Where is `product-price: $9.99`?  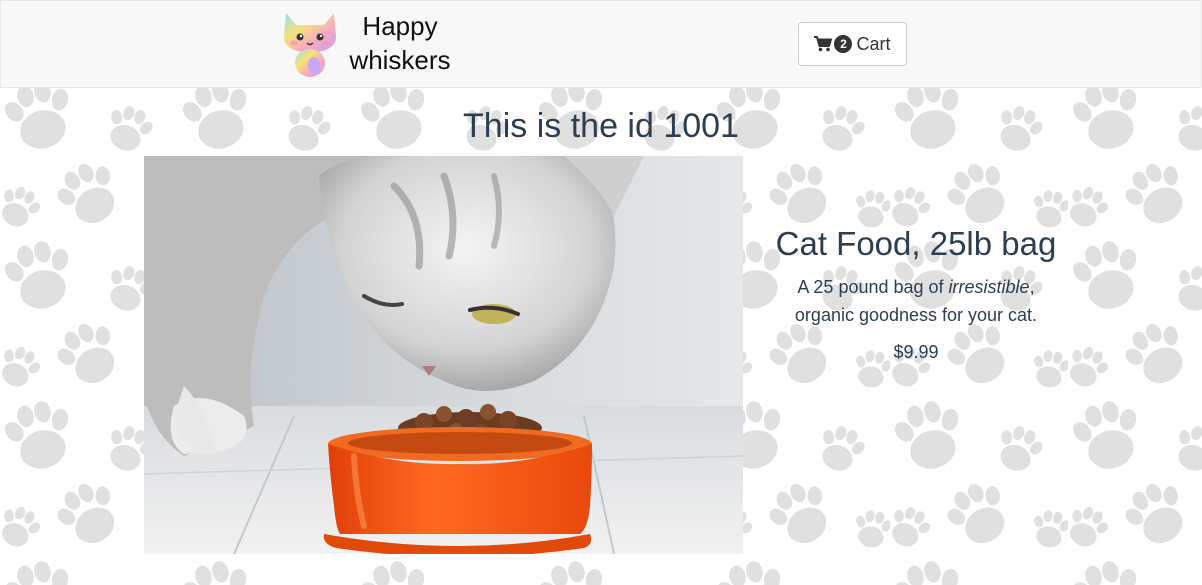 product-price: $9.99 is located at coordinates (916, 352).